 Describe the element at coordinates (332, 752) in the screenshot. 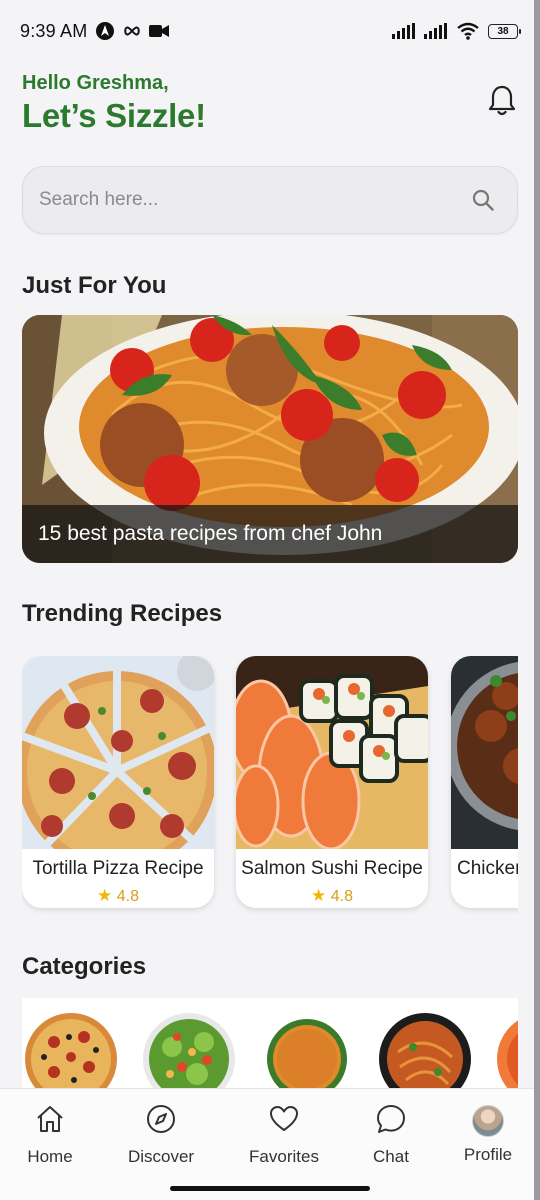

I see `sushi-image` at that location.